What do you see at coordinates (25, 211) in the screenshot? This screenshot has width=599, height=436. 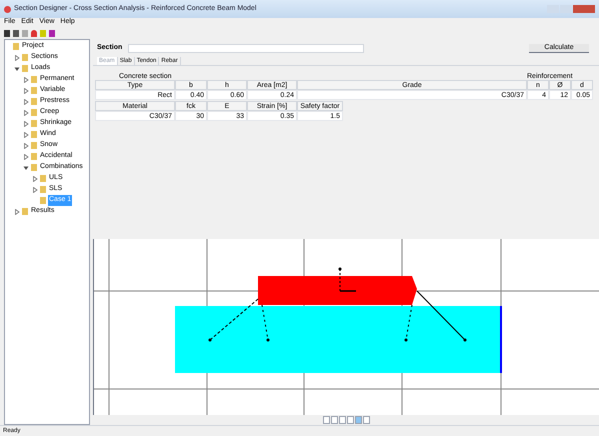 I see `folder-icon` at bounding box center [25, 211].